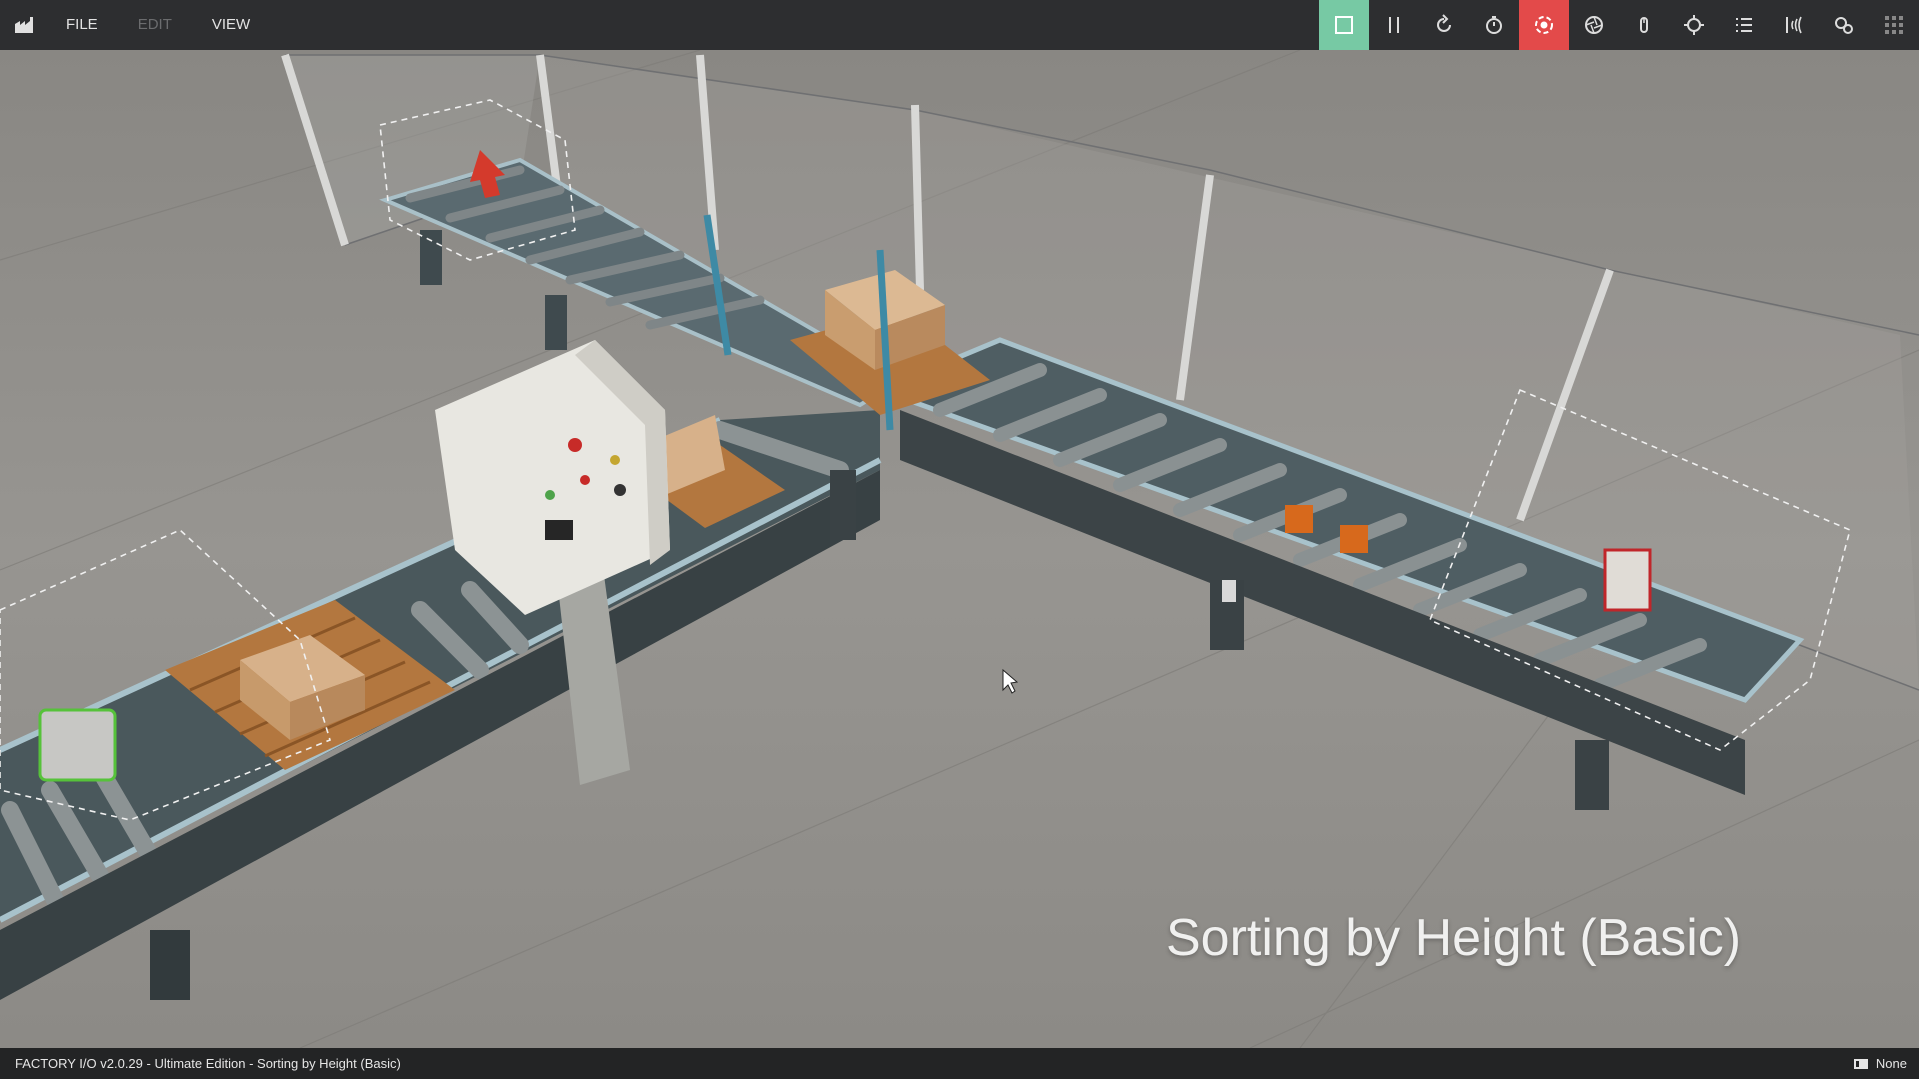  I want to click on driver-label: None, so click(1891, 1063).